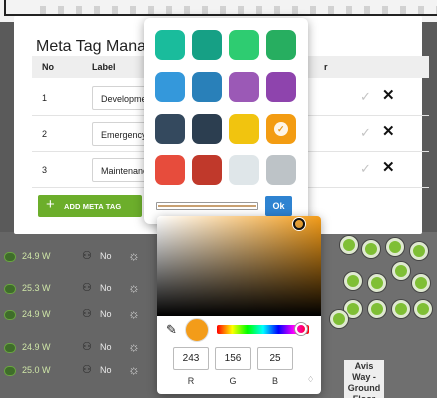  I want to click on modal-title: Meta Tag Manag, so click(95, 46).